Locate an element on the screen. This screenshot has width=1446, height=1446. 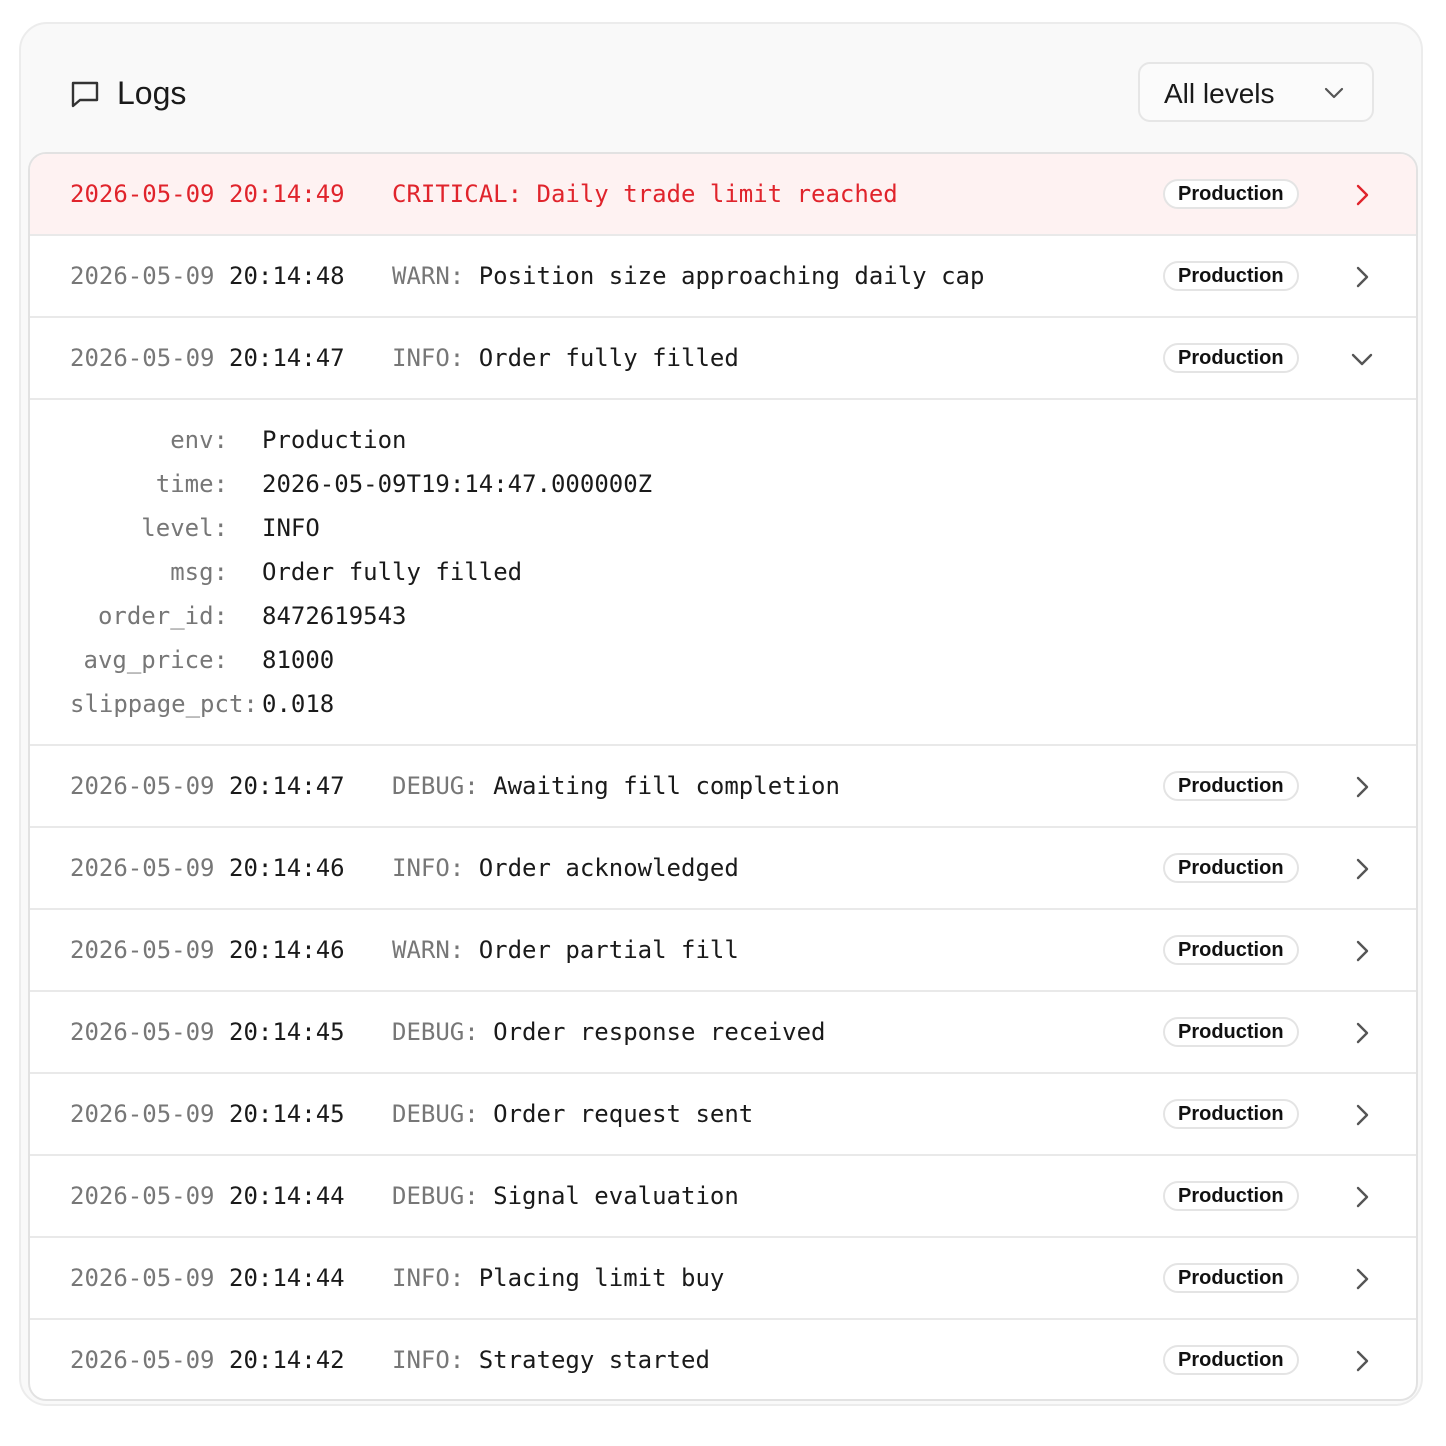
log-level: WARN: is located at coordinates (428, 950).